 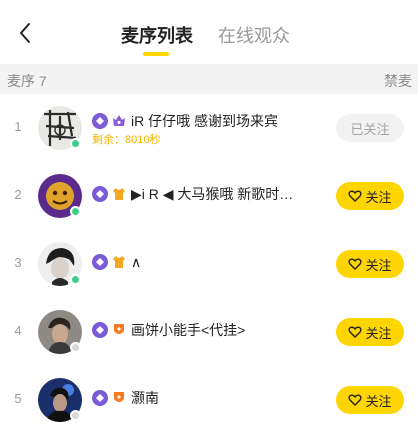 What do you see at coordinates (157, 36) in the screenshot?
I see `tab-mic-queue: 麦序列表` at bounding box center [157, 36].